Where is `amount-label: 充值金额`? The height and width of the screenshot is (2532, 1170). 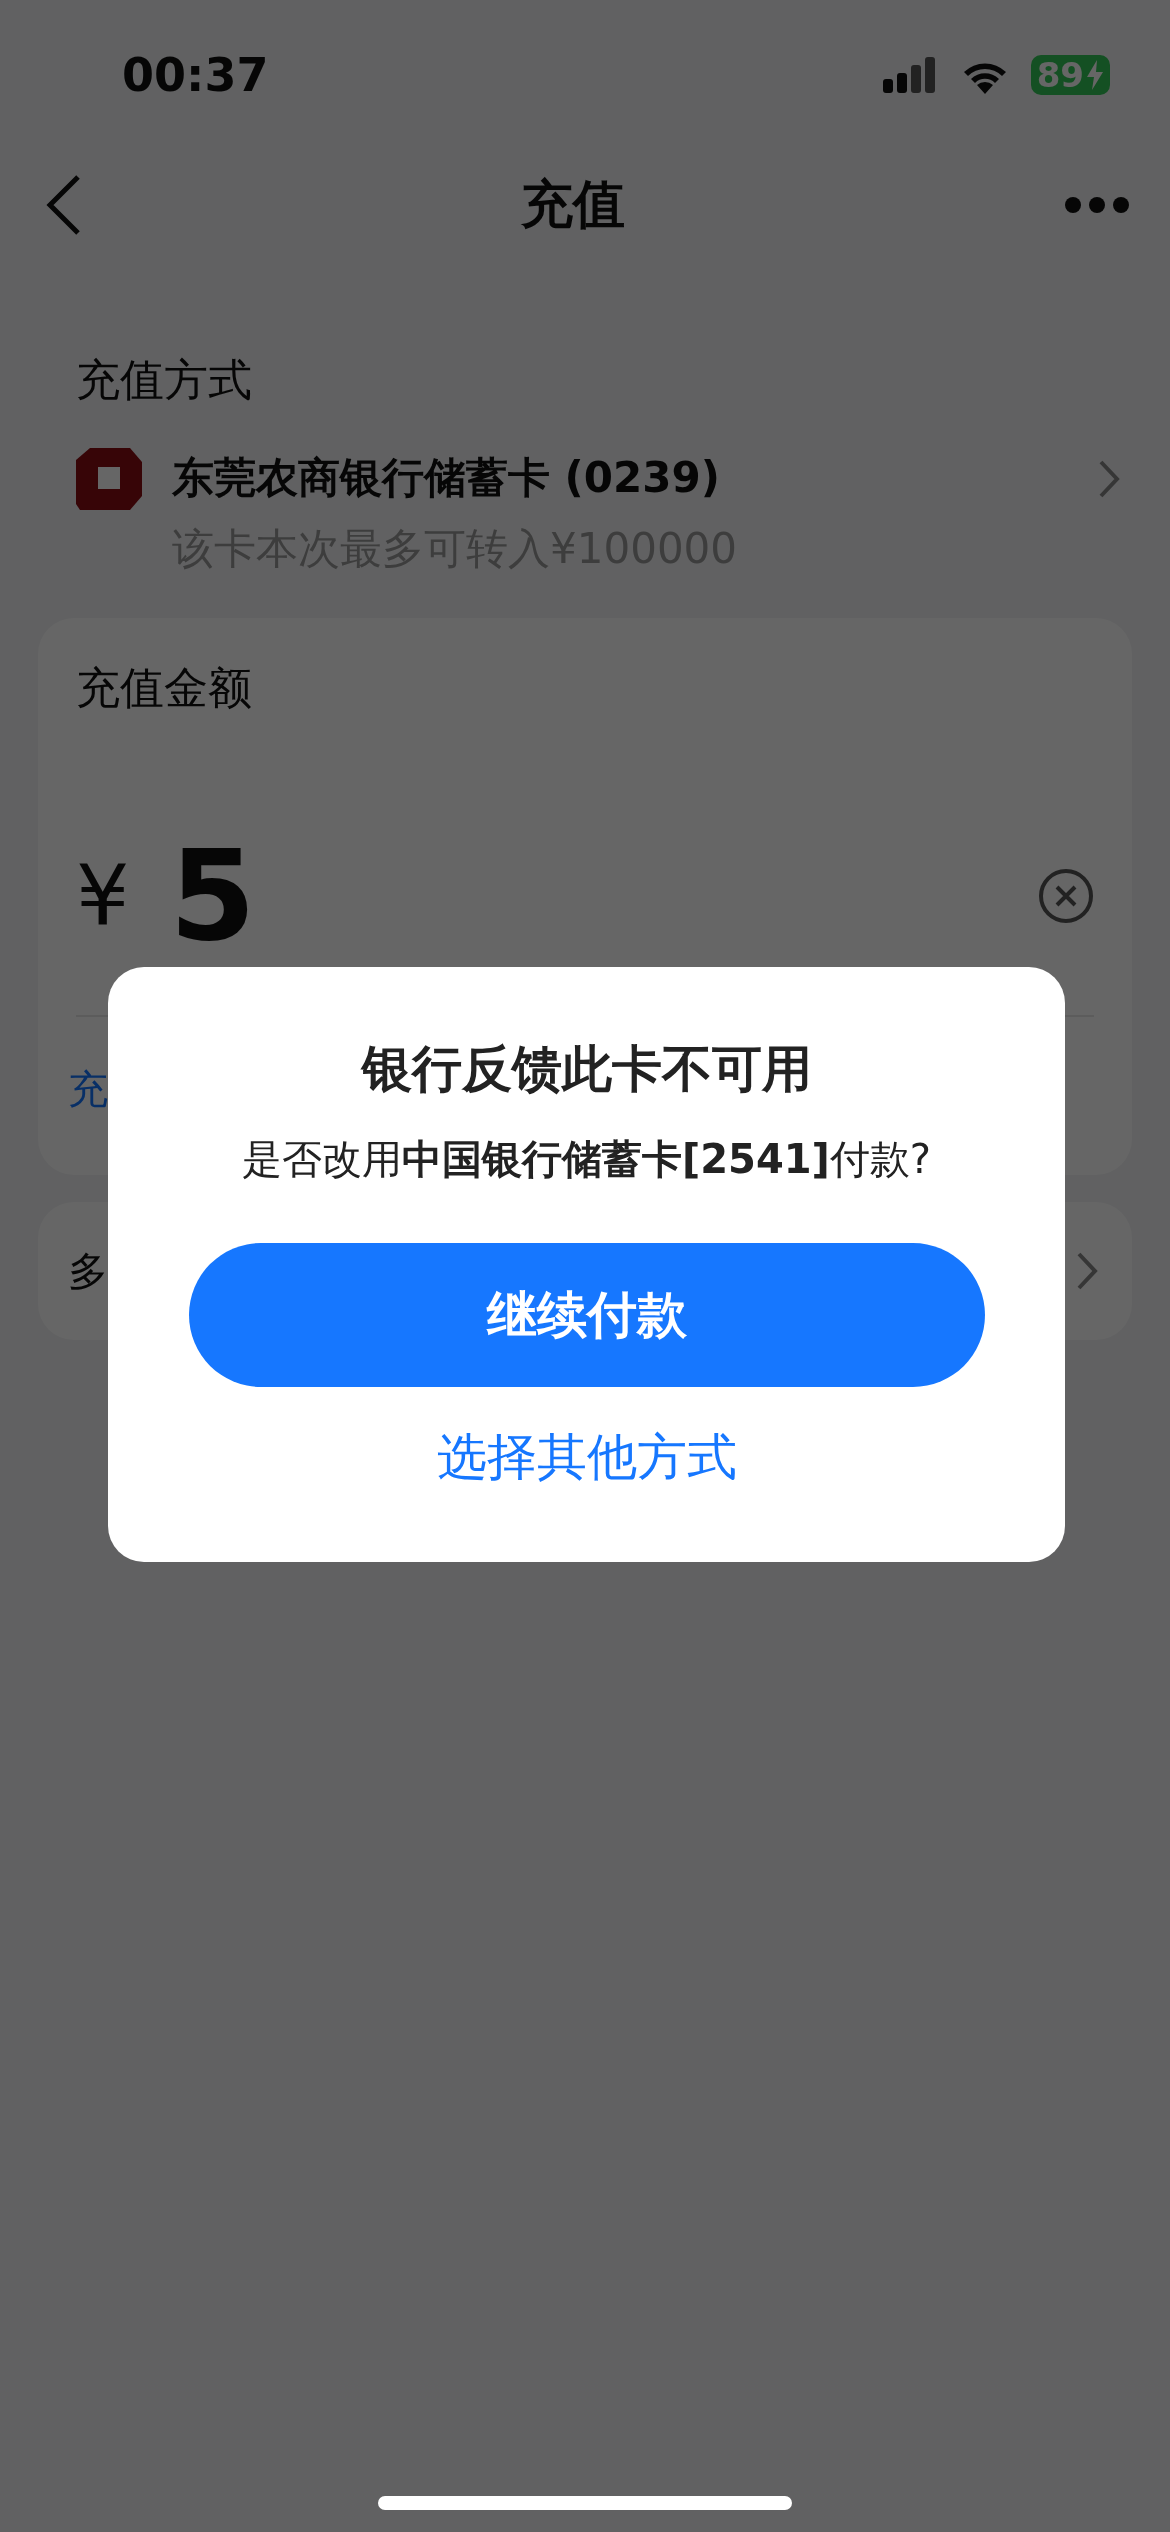 amount-label: 充值金额 is located at coordinates (164, 688).